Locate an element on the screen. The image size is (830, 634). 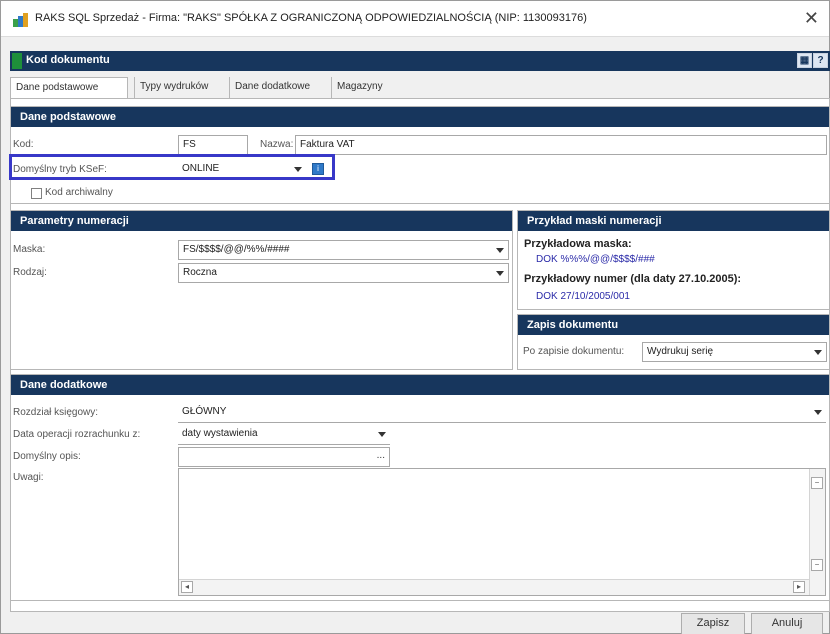
save-dropdown-value: Wydrukuj serię is located at coordinates (680, 351).